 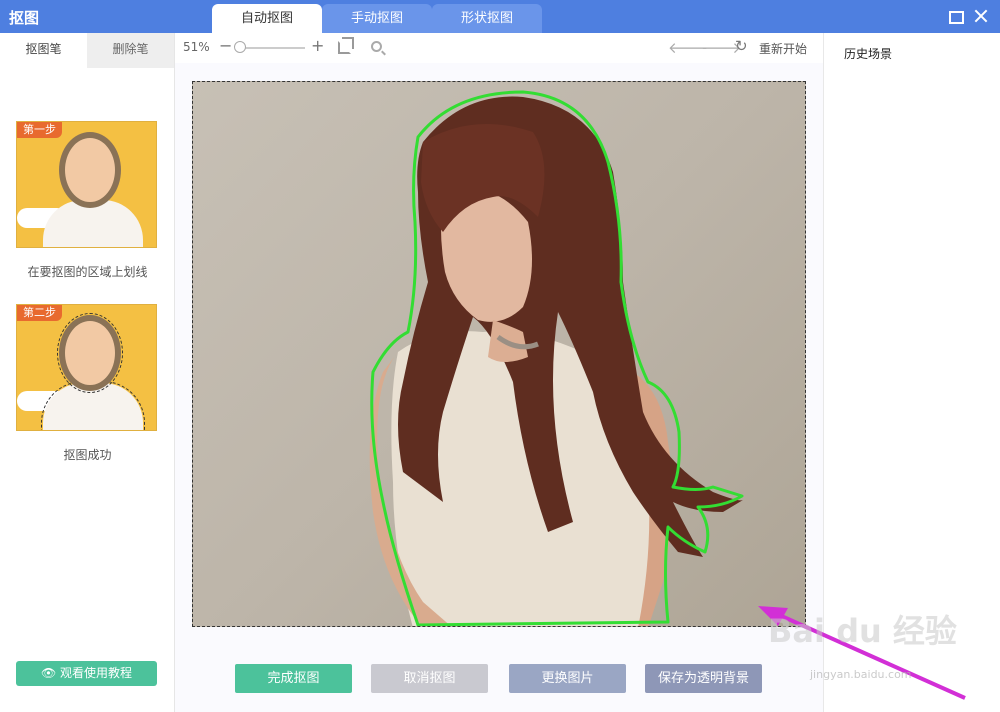 I want to click on restart-button: 重新开始, so click(x=783, y=48).